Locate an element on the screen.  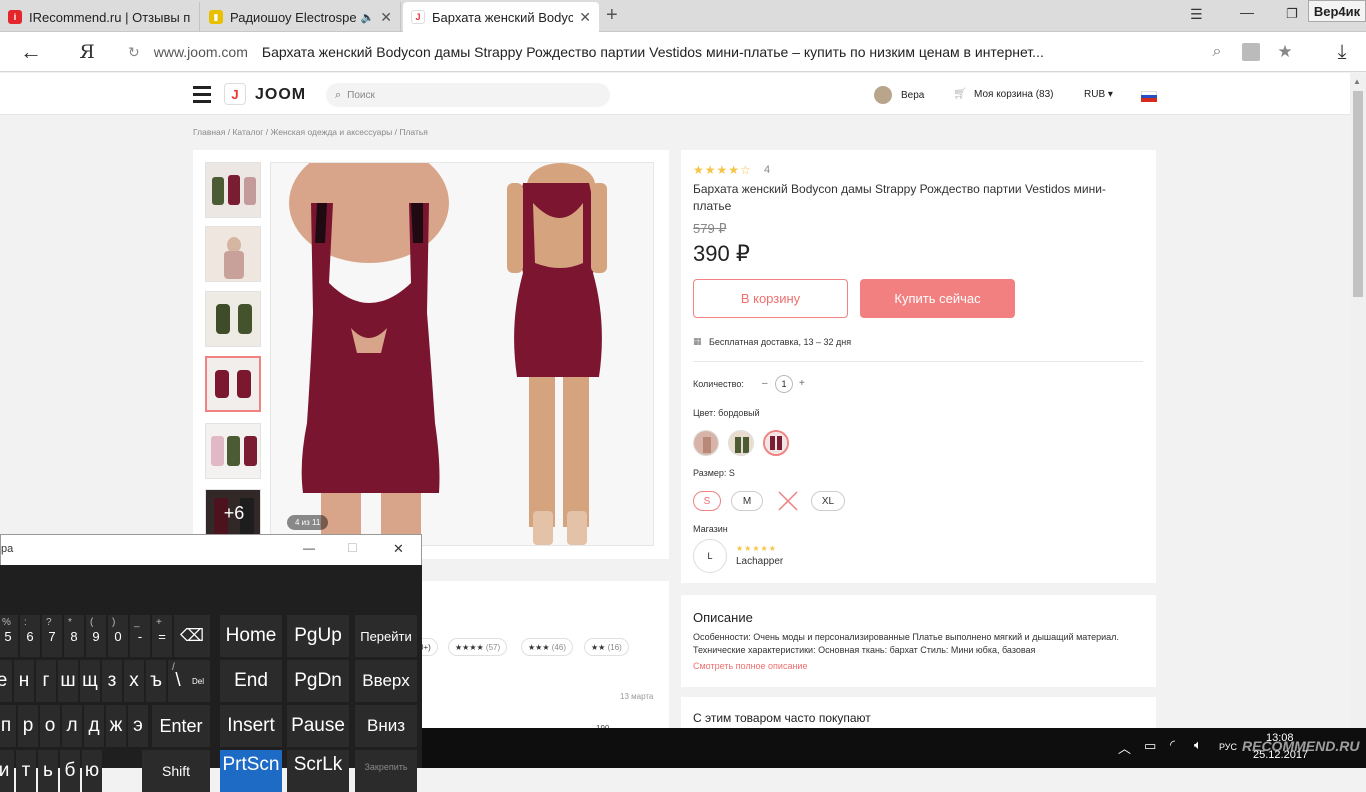
key-pin: Закрепить is located at coordinates (386, 771).